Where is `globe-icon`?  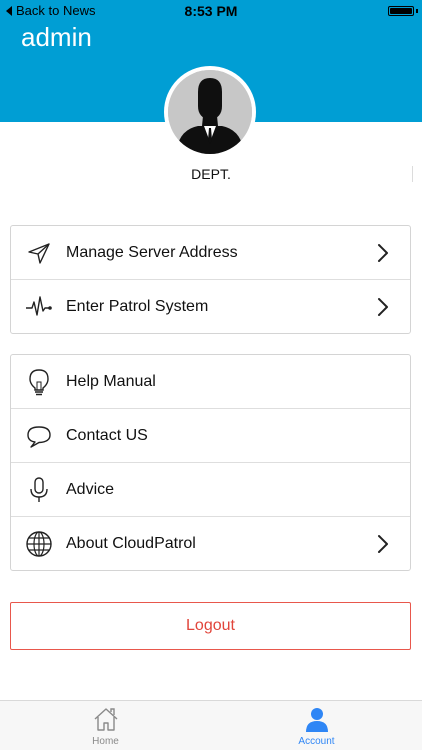
globe-icon is located at coordinates (39, 544).